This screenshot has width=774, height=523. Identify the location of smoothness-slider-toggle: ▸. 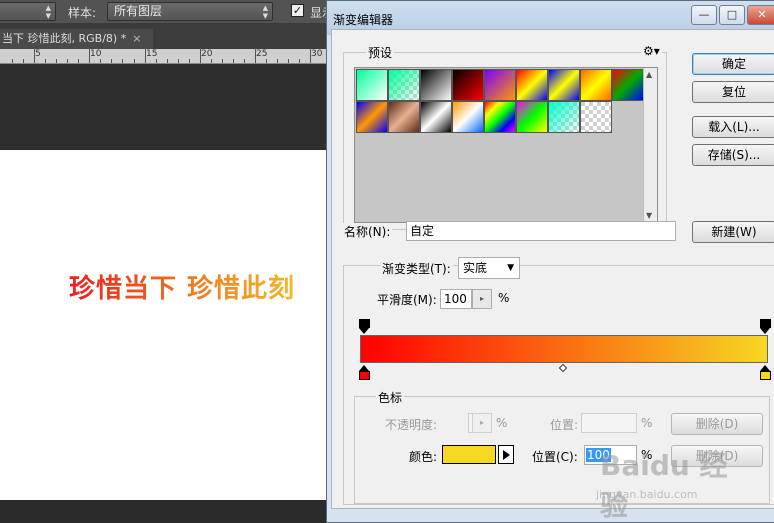
(482, 299).